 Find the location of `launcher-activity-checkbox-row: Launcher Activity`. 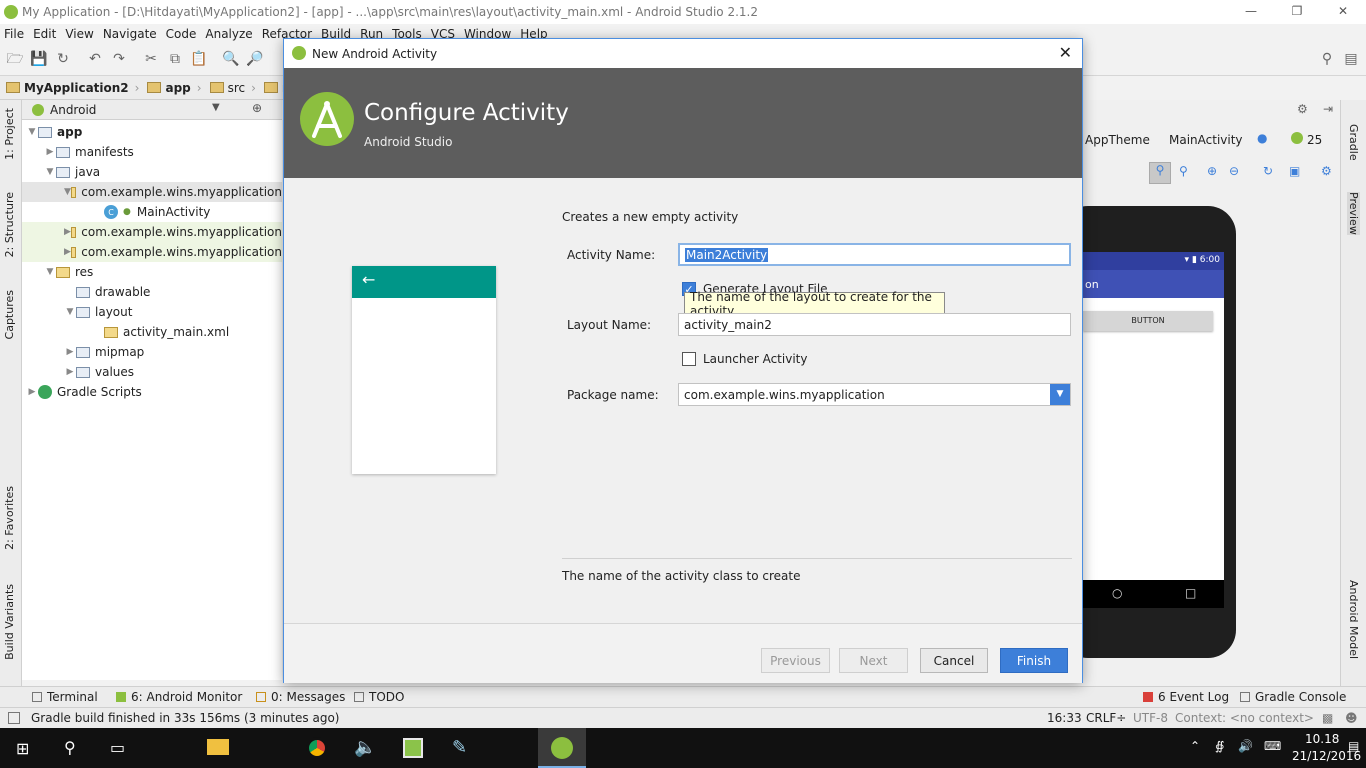

launcher-activity-checkbox-row: Launcher Activity is located at coordinates (744, 359).